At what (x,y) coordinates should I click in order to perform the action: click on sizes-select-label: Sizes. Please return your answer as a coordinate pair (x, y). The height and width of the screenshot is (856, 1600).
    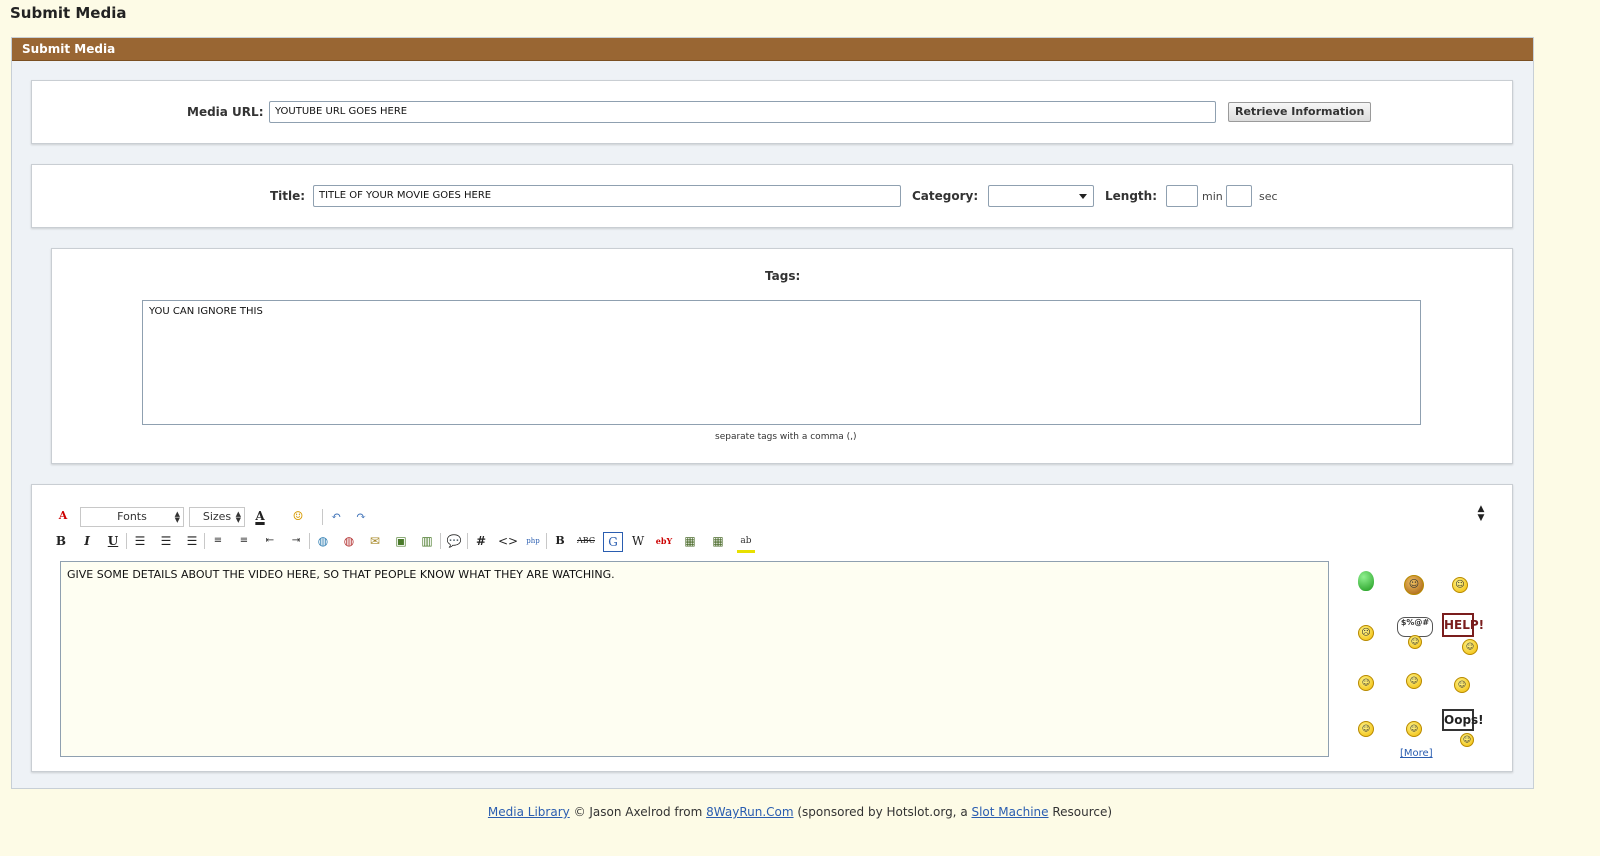
    Looking at the image, I should click on (217, 516).